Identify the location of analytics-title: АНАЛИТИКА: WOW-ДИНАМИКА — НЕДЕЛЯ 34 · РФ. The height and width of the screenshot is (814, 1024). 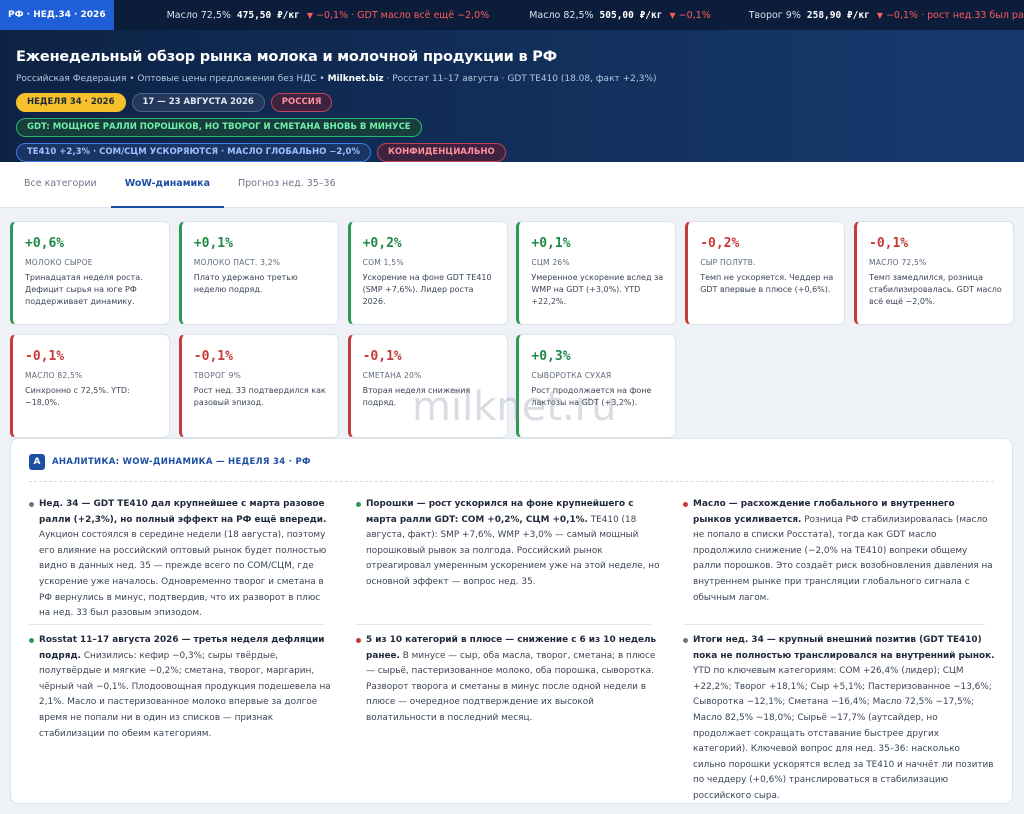
(181, 462).